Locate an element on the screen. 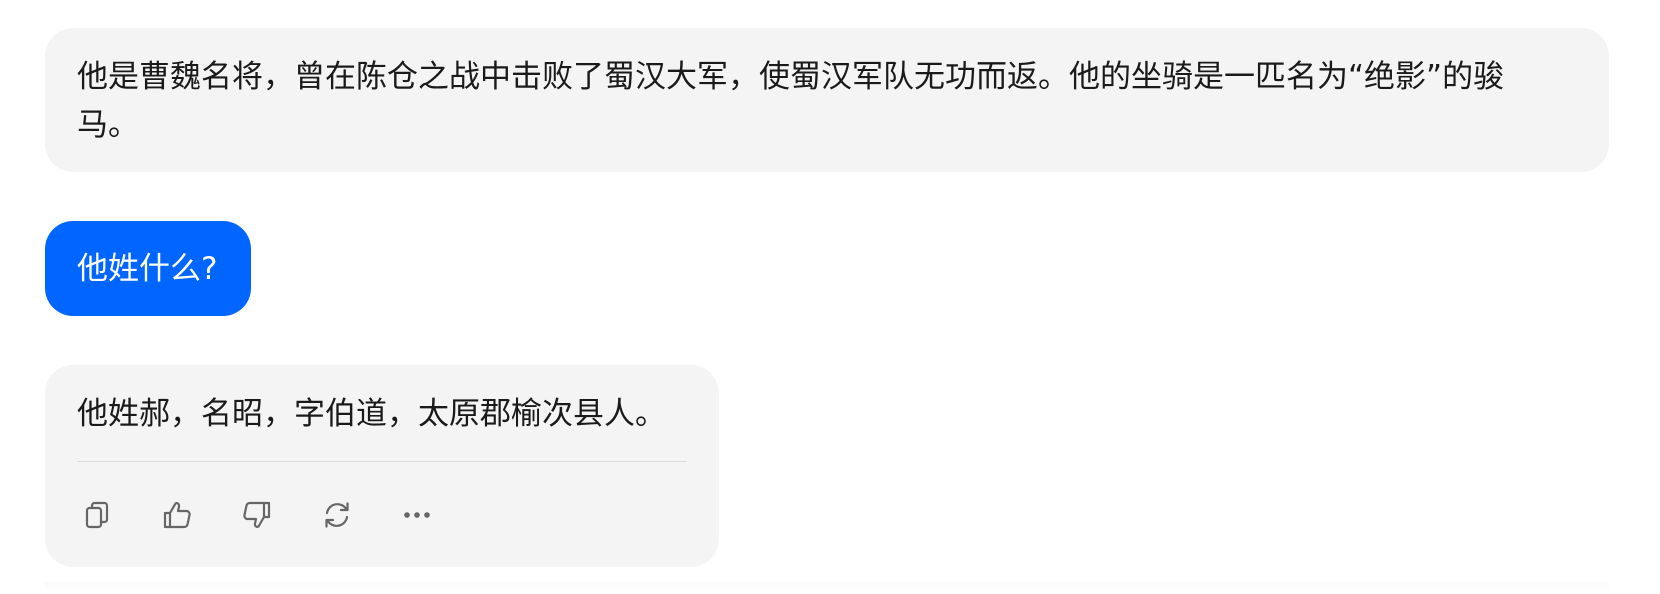 The image size is (1660, 594). more-icon is located at coordinates (417, 515).